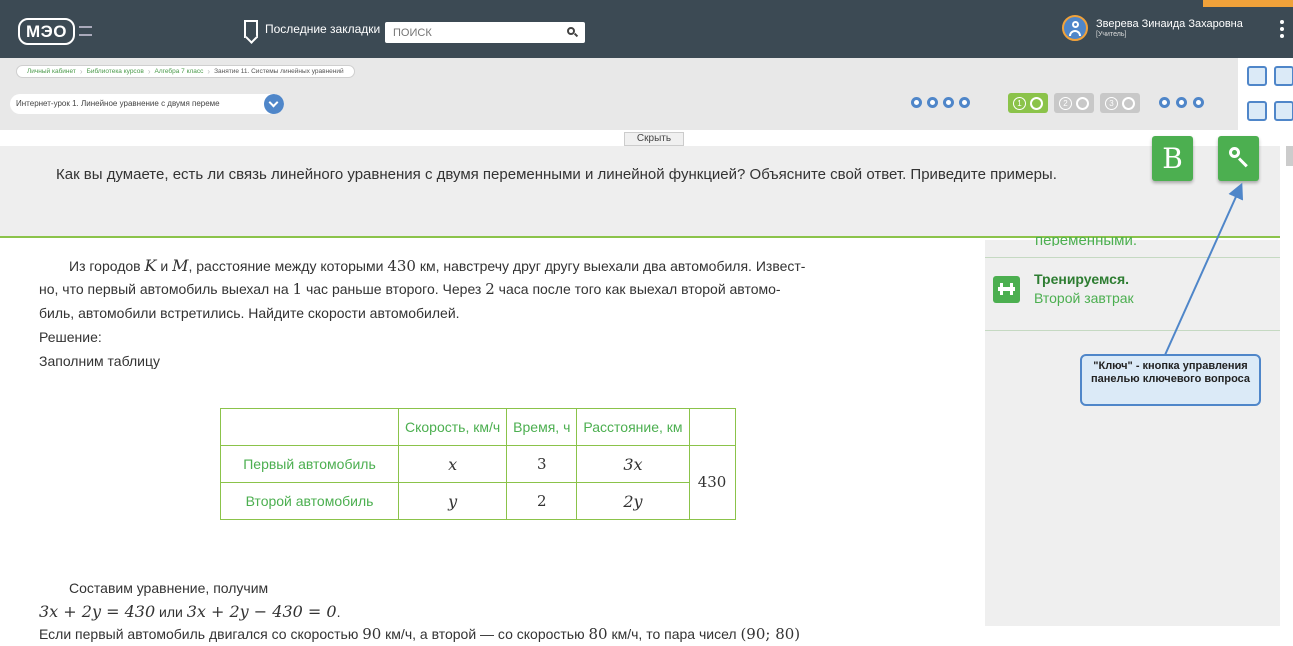  What do you see at coordinates (712, 482) in the screenshot?
I see `table-cell-total: 430` at bounding box center [712, 482].